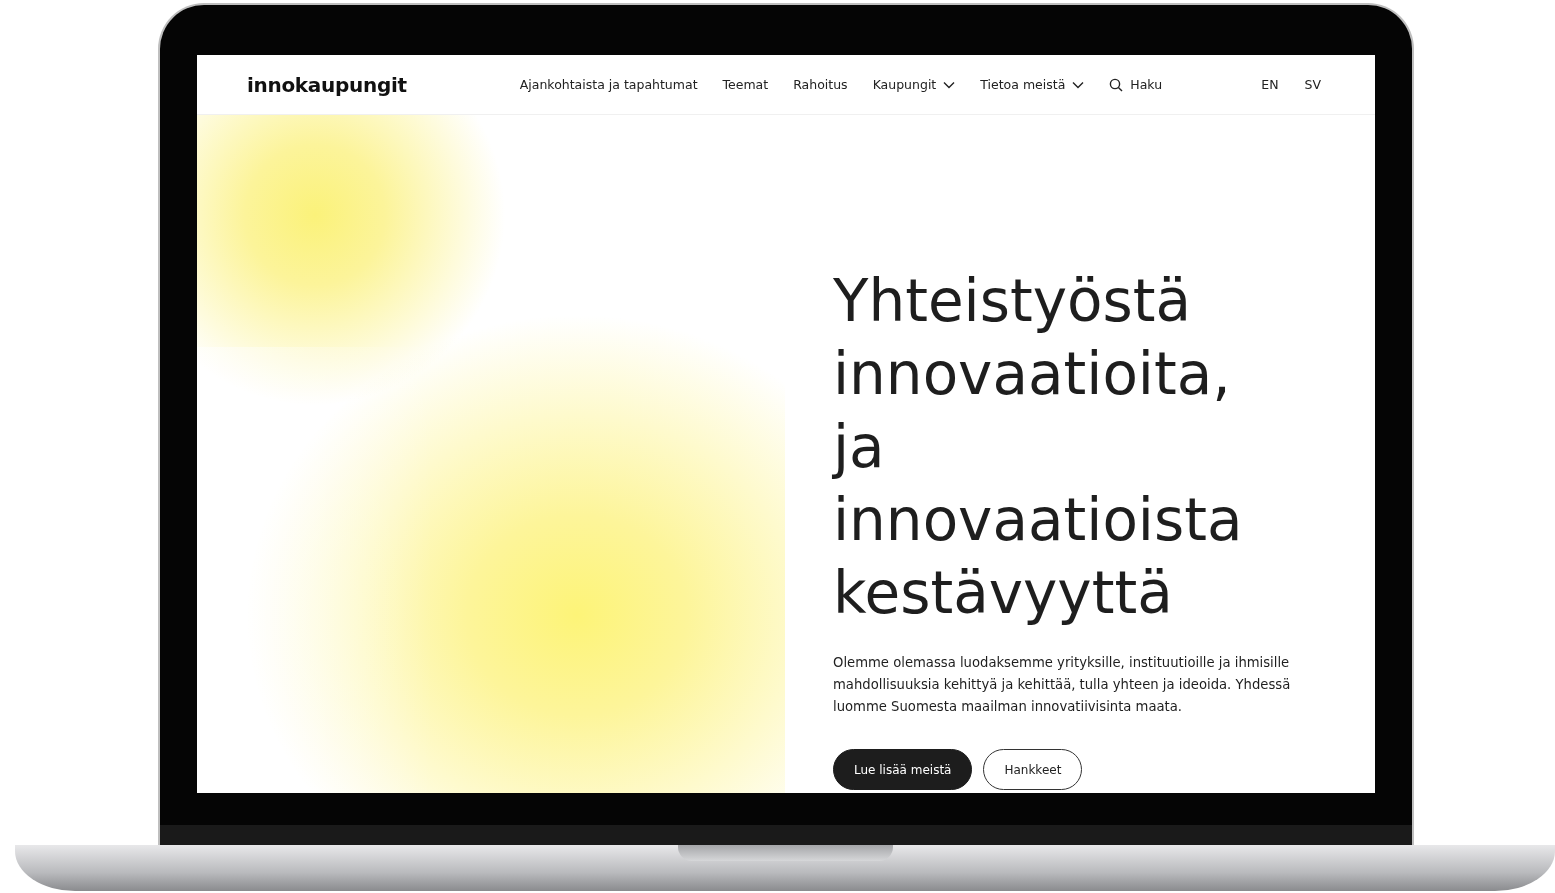 This screenshot has width=1555, height=893. Describe the element at coordinates (1136, 84) in the screenshot. I see `search-link: Haku` at that location.